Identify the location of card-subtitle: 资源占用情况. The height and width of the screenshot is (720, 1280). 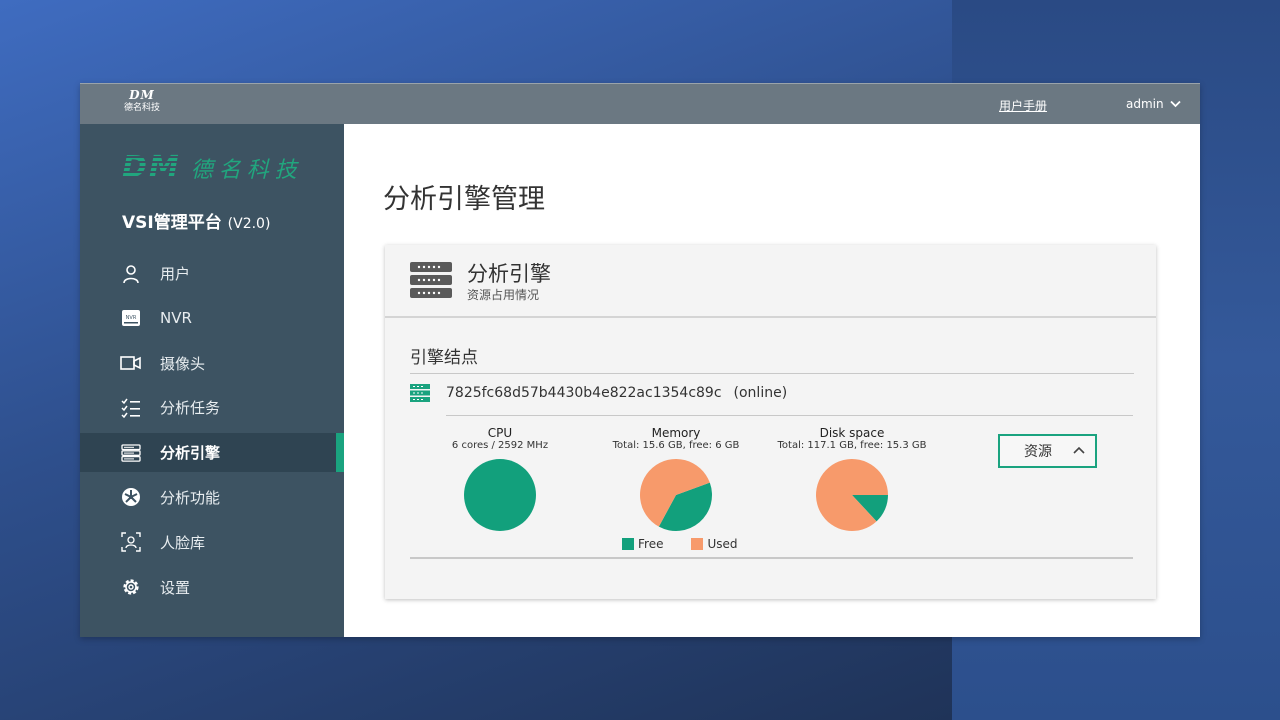
(503, 295).